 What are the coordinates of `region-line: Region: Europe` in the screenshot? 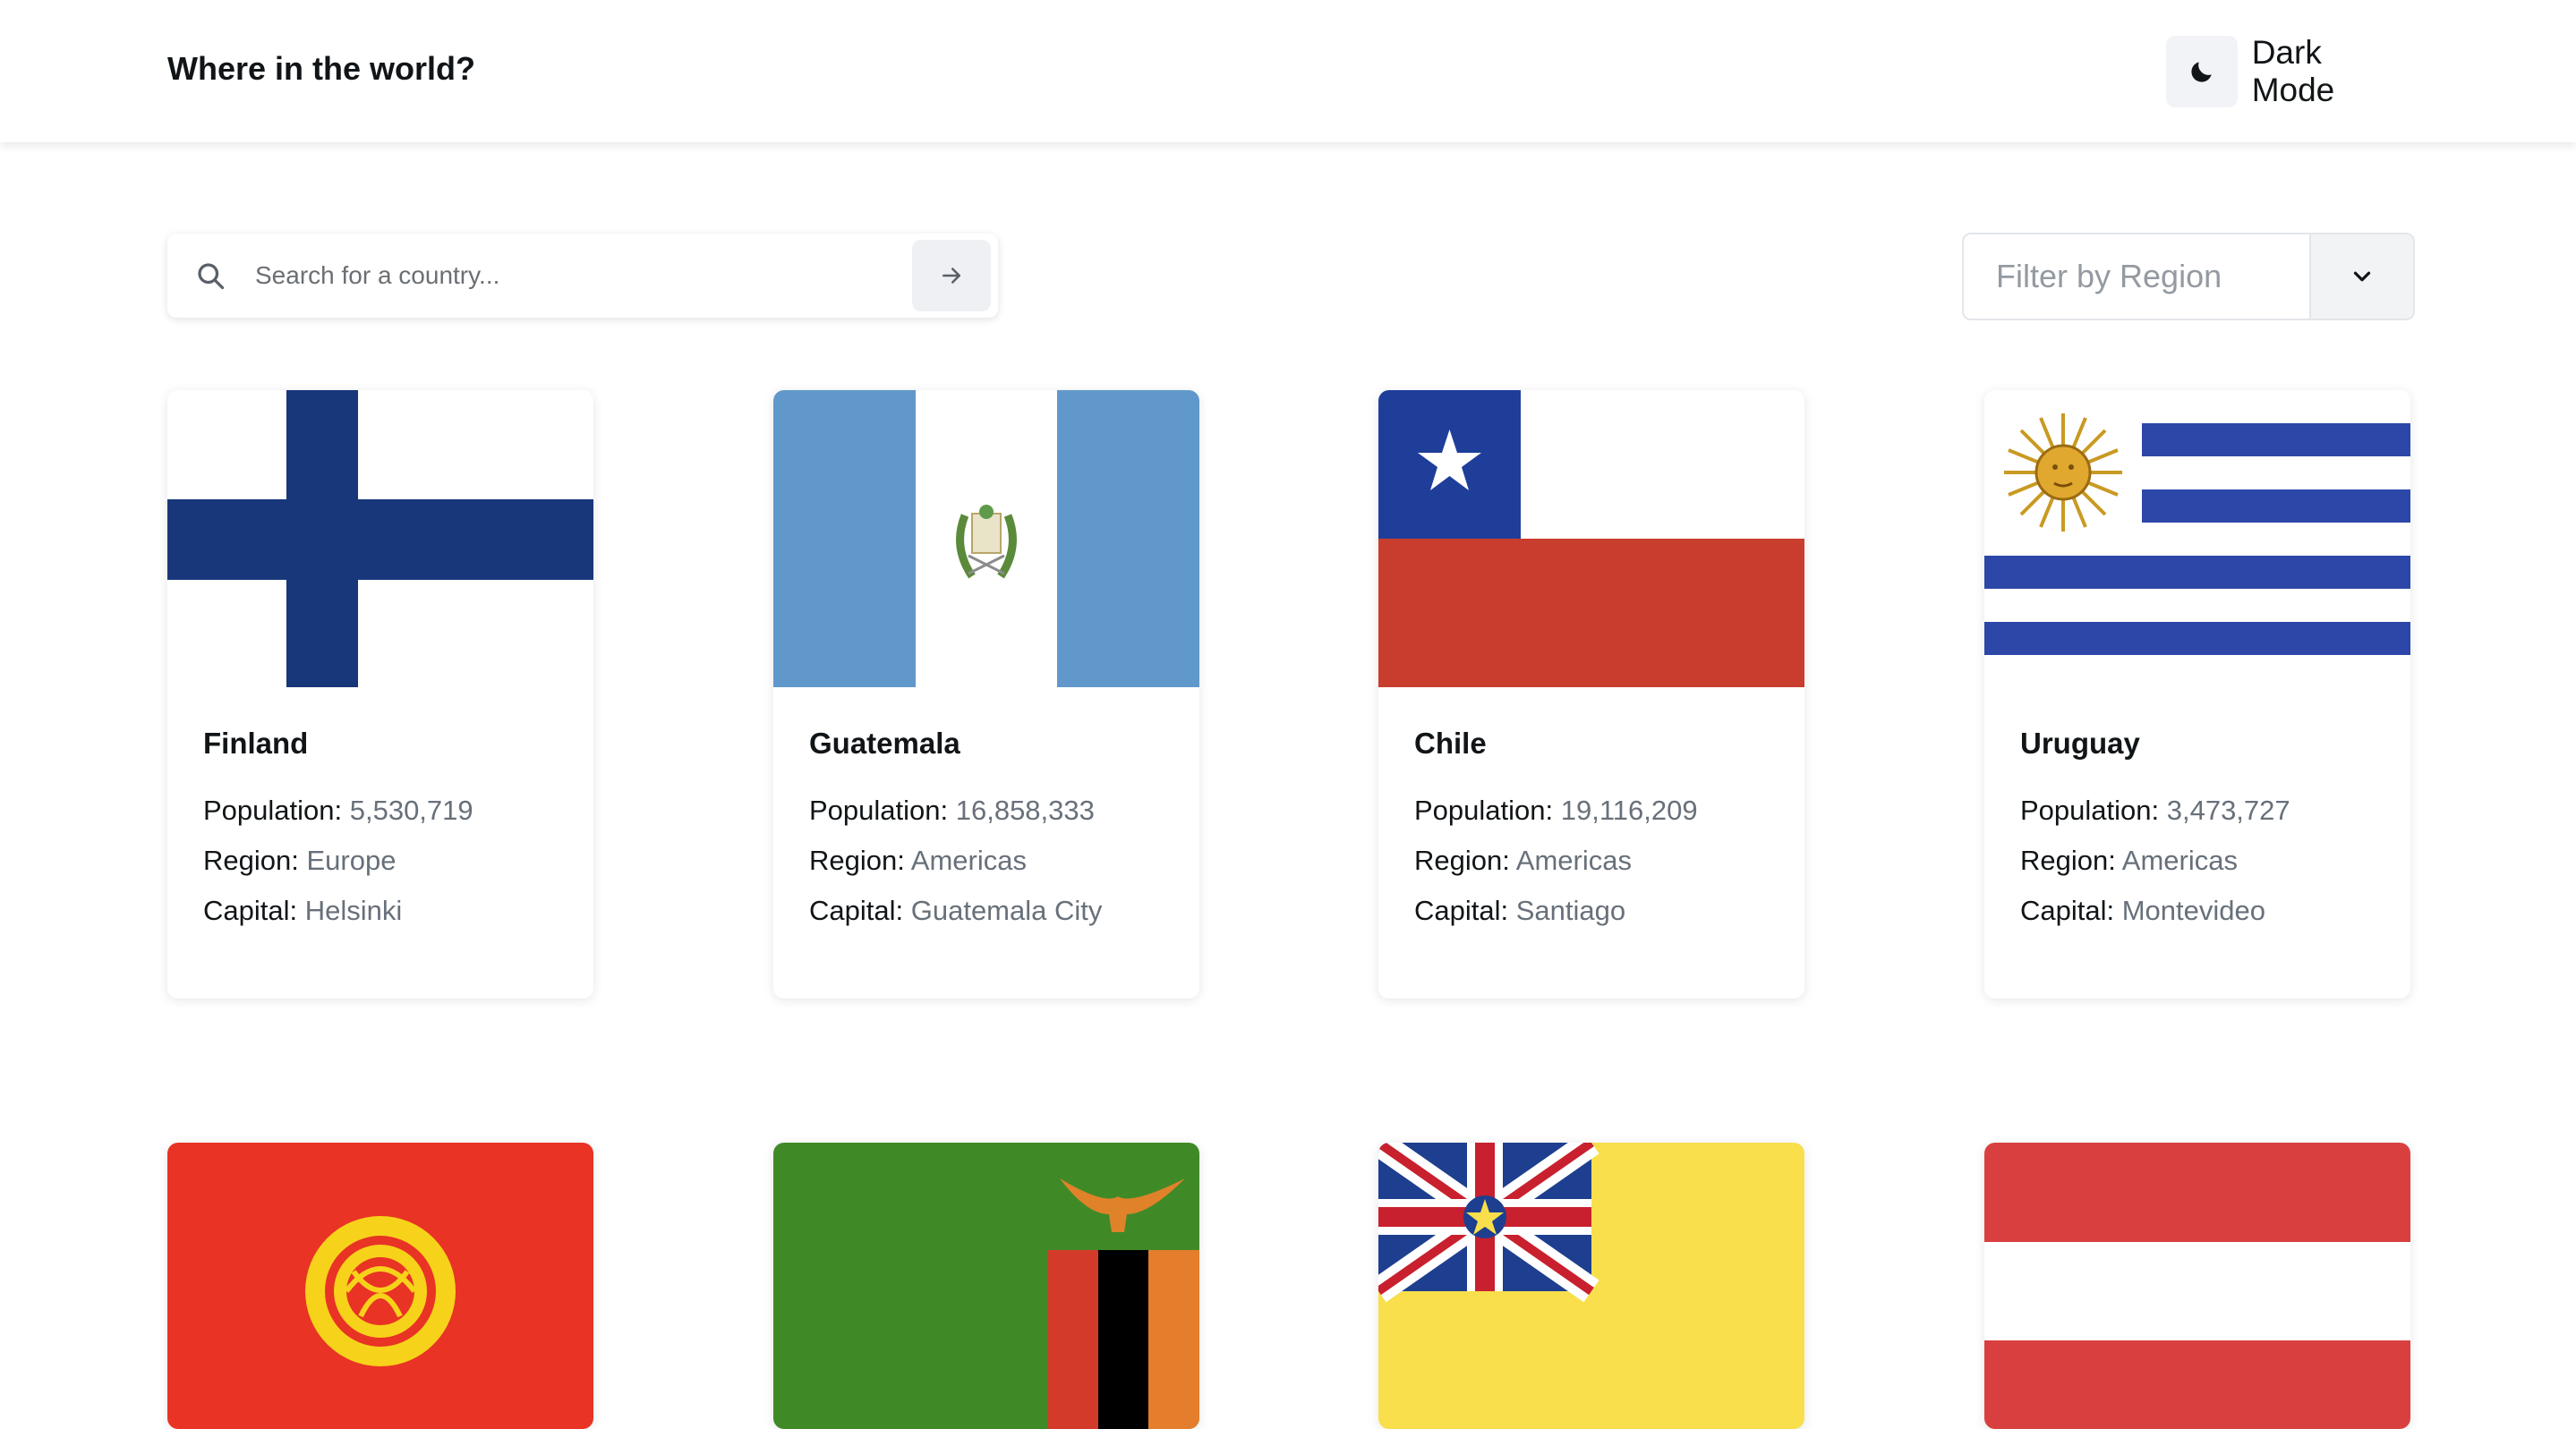 It's located at (300, 860).